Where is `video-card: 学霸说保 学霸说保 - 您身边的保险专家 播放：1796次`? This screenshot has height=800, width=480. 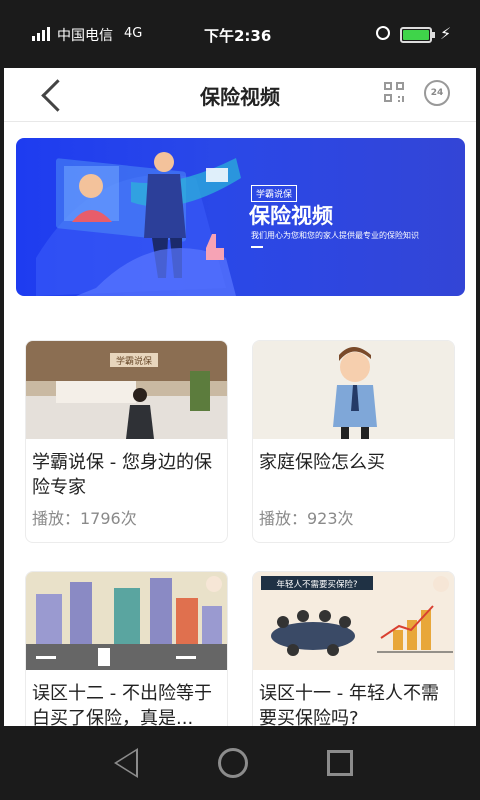
video-card: 学霸说保 学霸说保 - 您身边的保险专家 播放：1796次 is located at coordinates (126, 441).